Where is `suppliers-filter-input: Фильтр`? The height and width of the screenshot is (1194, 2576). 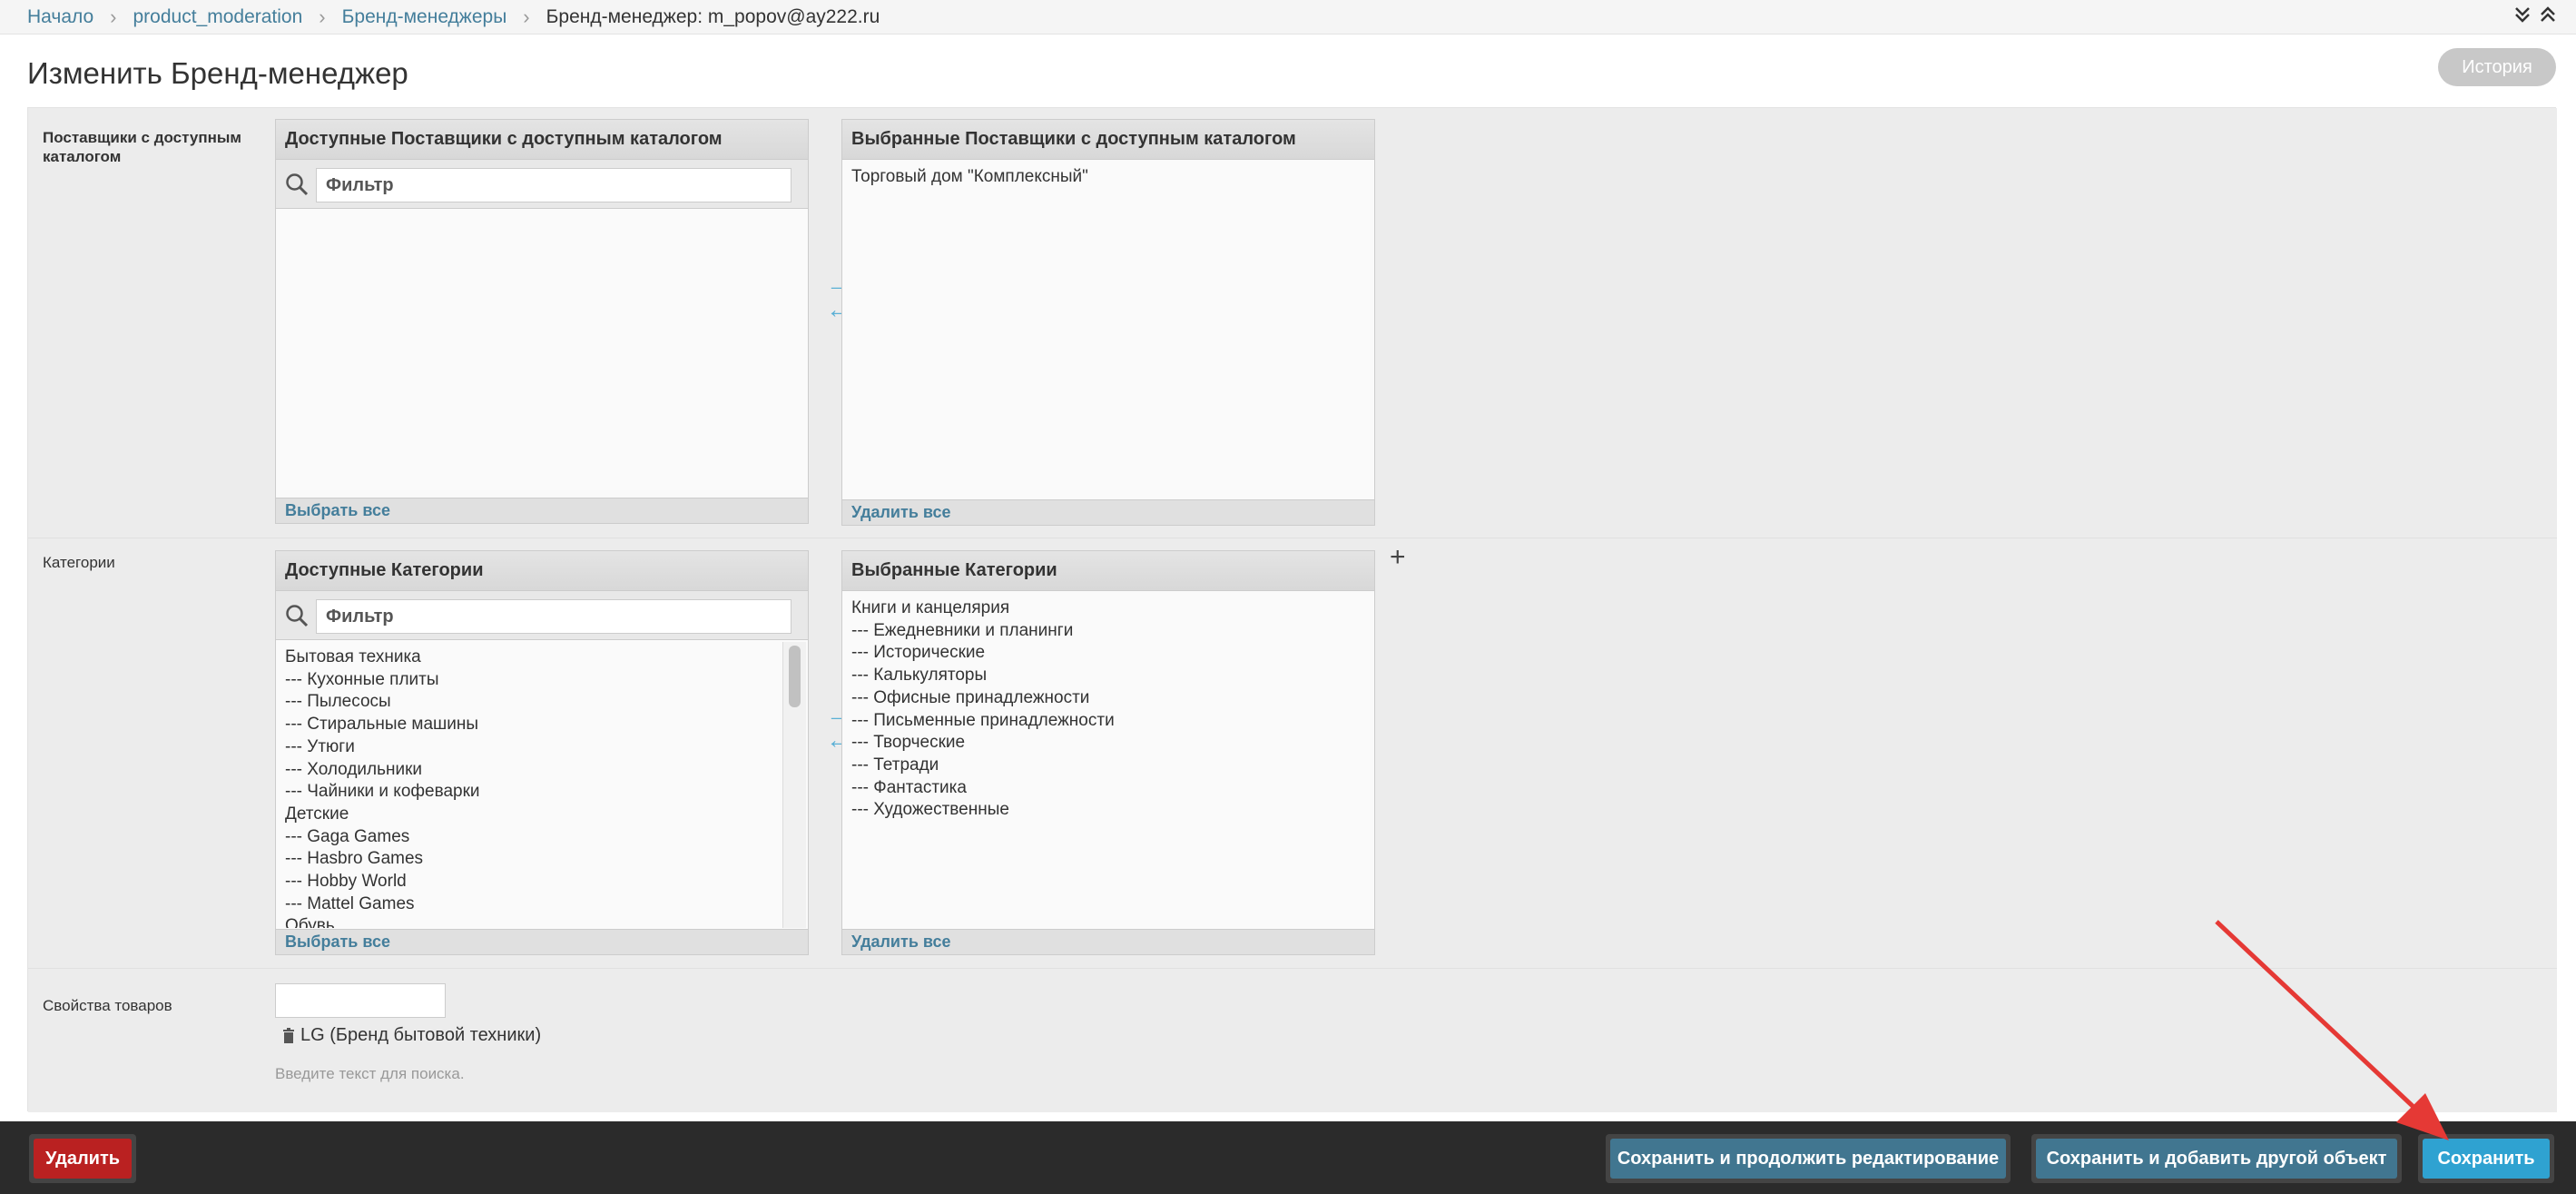
suppliers-filter-input: Фильтр is located at coordinates (553, 185).